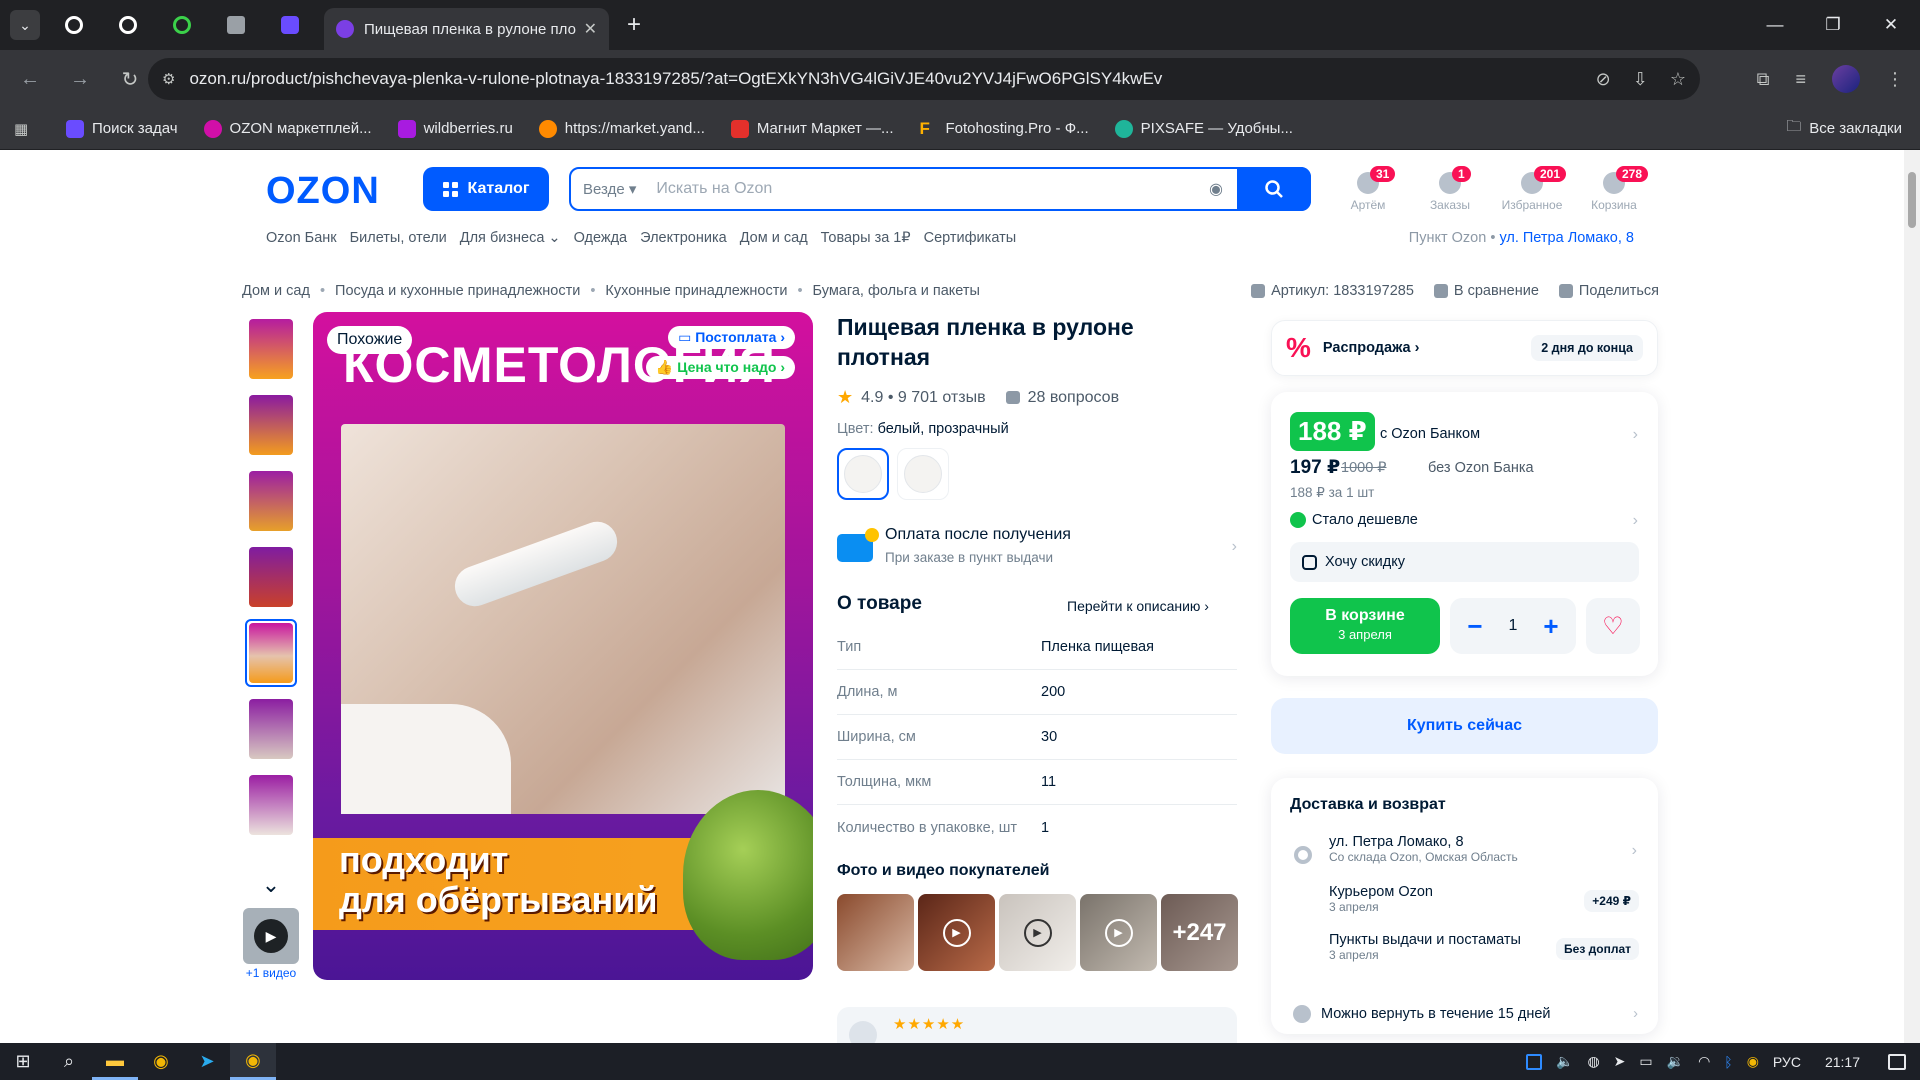  Describe the element at coordinates (30, 79) in the screenshot. I see `back-icon: ←` at that location.